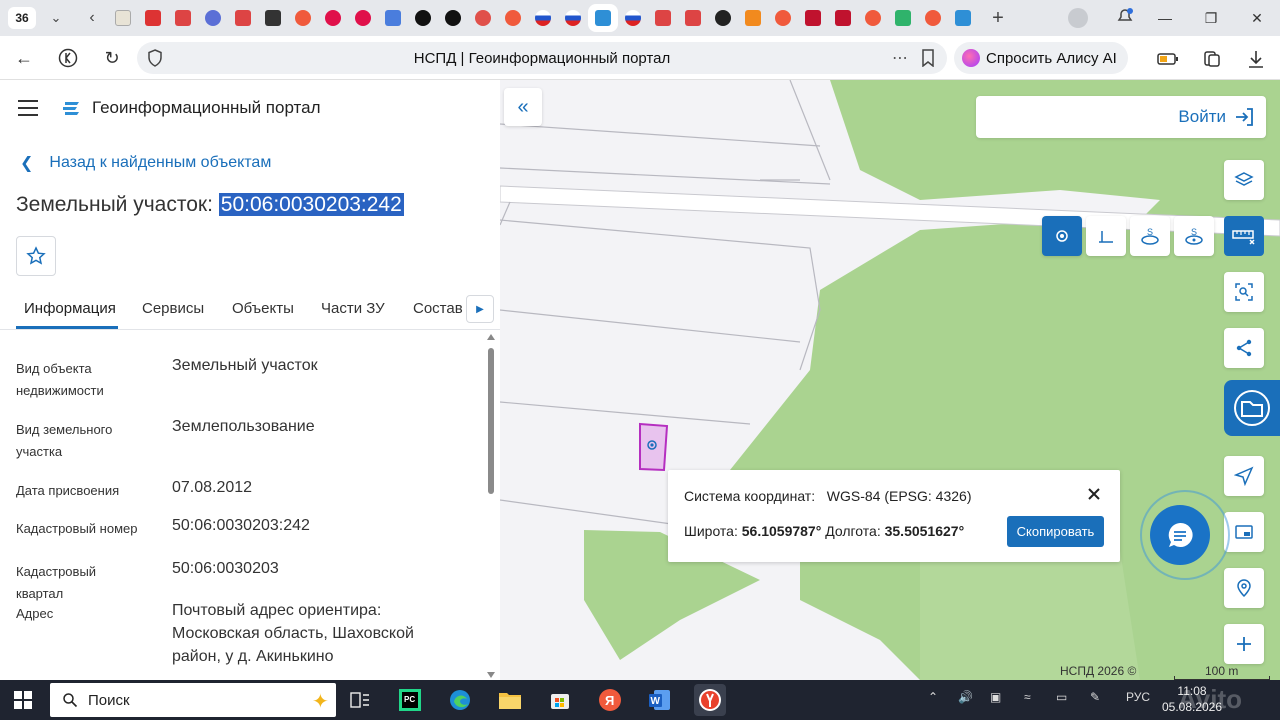  I want to click on menu-icon, so click(28, 108).